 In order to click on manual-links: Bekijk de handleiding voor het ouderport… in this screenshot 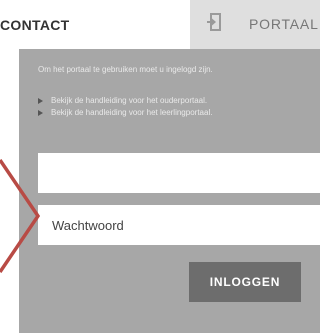, I will do `click(125, 107)`.